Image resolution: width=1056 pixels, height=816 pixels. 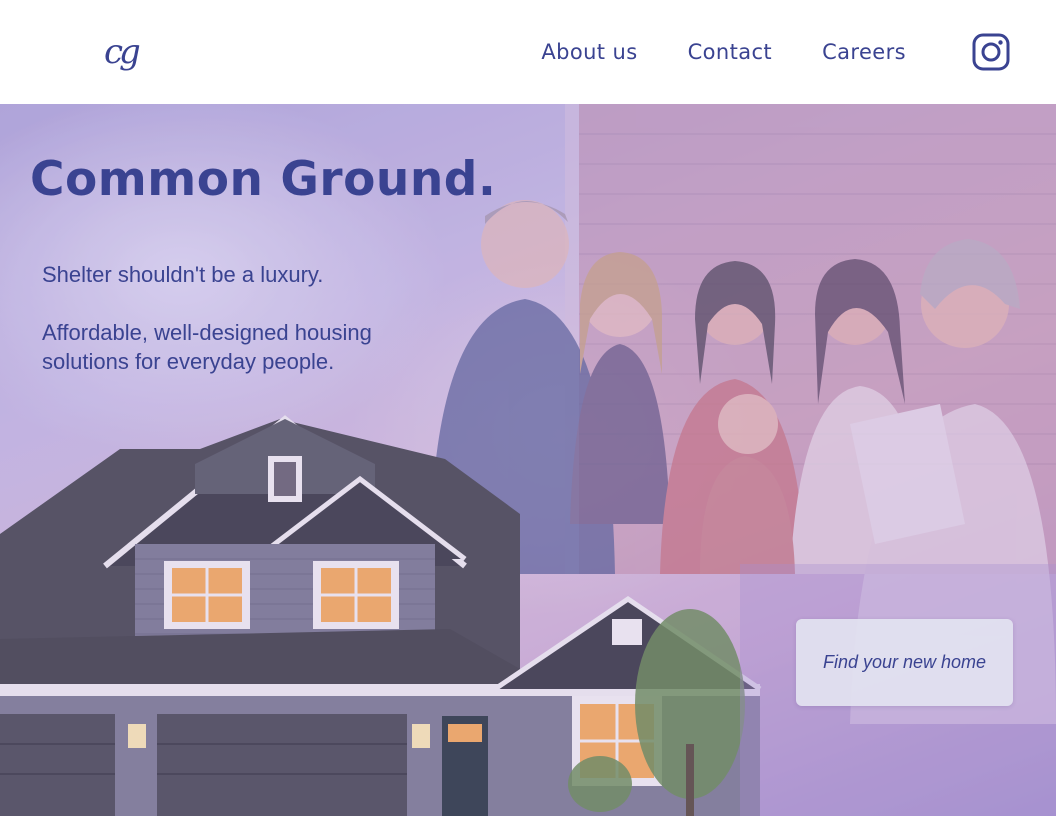 I want to click on find-home-button: Find your new home, so click(x=904, y=662).